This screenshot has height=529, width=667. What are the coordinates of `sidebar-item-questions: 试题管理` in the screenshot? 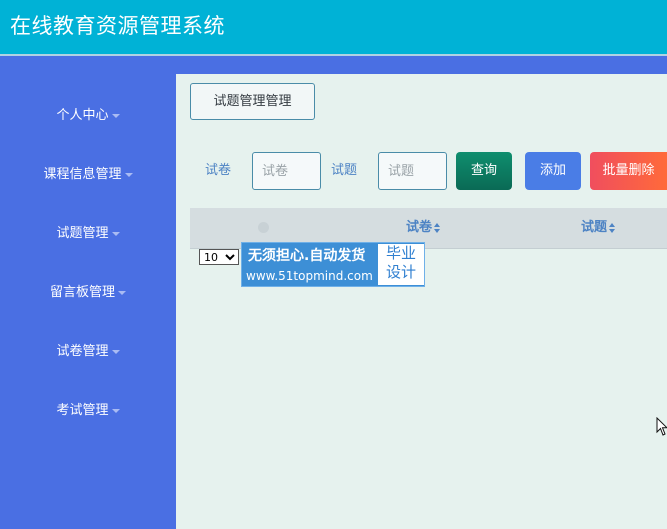 It's located at (88, 234).